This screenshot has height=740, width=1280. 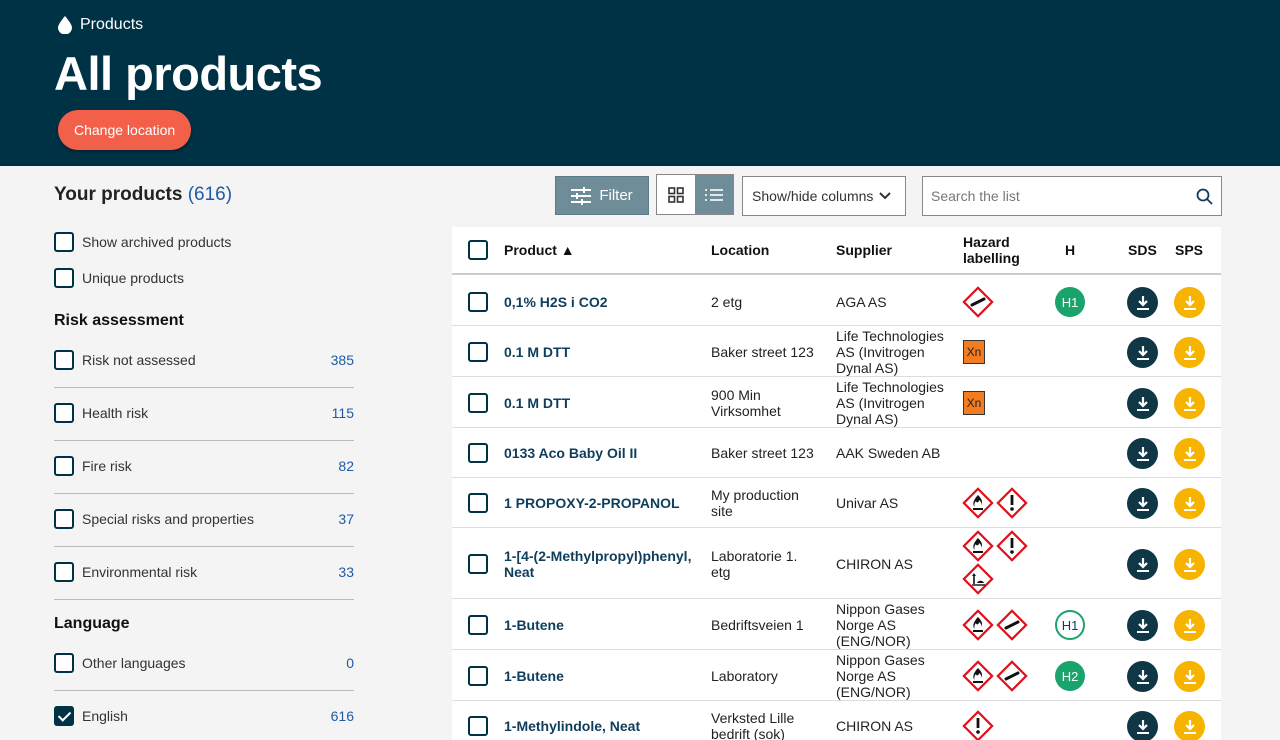 What do you see at coordinates (1063, 196) in the screenshot?
I see `search-input` at bounding box center [1063, 196].